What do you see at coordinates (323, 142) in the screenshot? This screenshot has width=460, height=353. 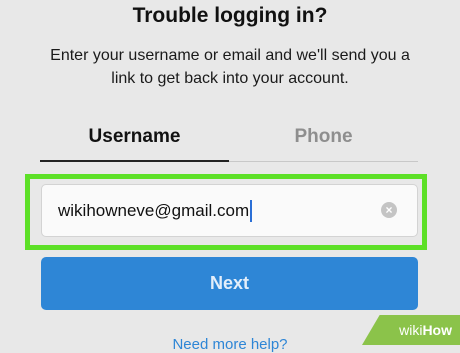 I see `tab-phone: Phone` at bounding box center [323, 142].